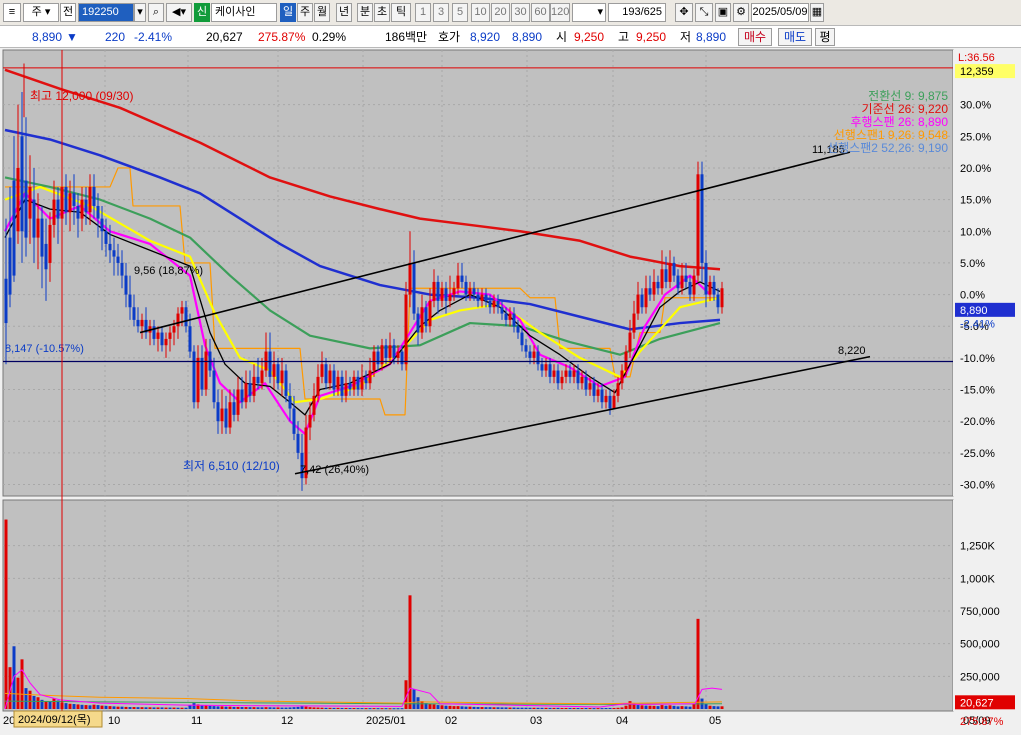 The width and height of the screenshot is (1021, 735). I want to click on period-minute-label: 분, so click(365, 12).